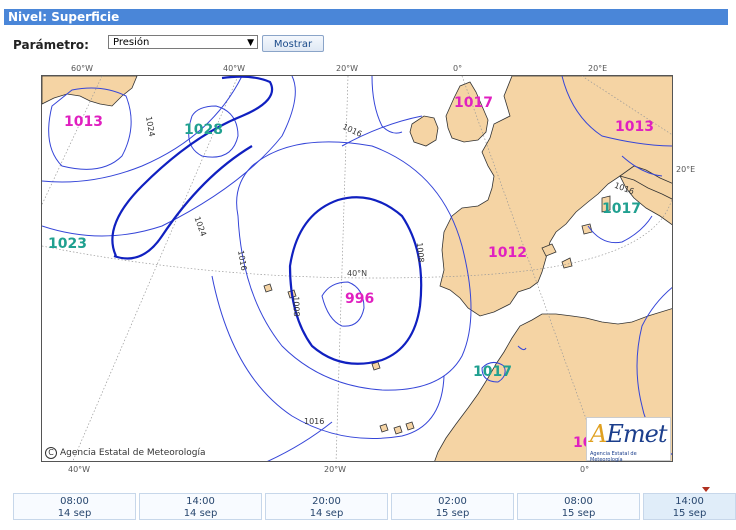 The height and width of the screenshot is (530, 736). What do you see at coordinates (67, 244) in the screenshot?
I see `pressure-label-high: 1023` at bounding box center [67, 244].